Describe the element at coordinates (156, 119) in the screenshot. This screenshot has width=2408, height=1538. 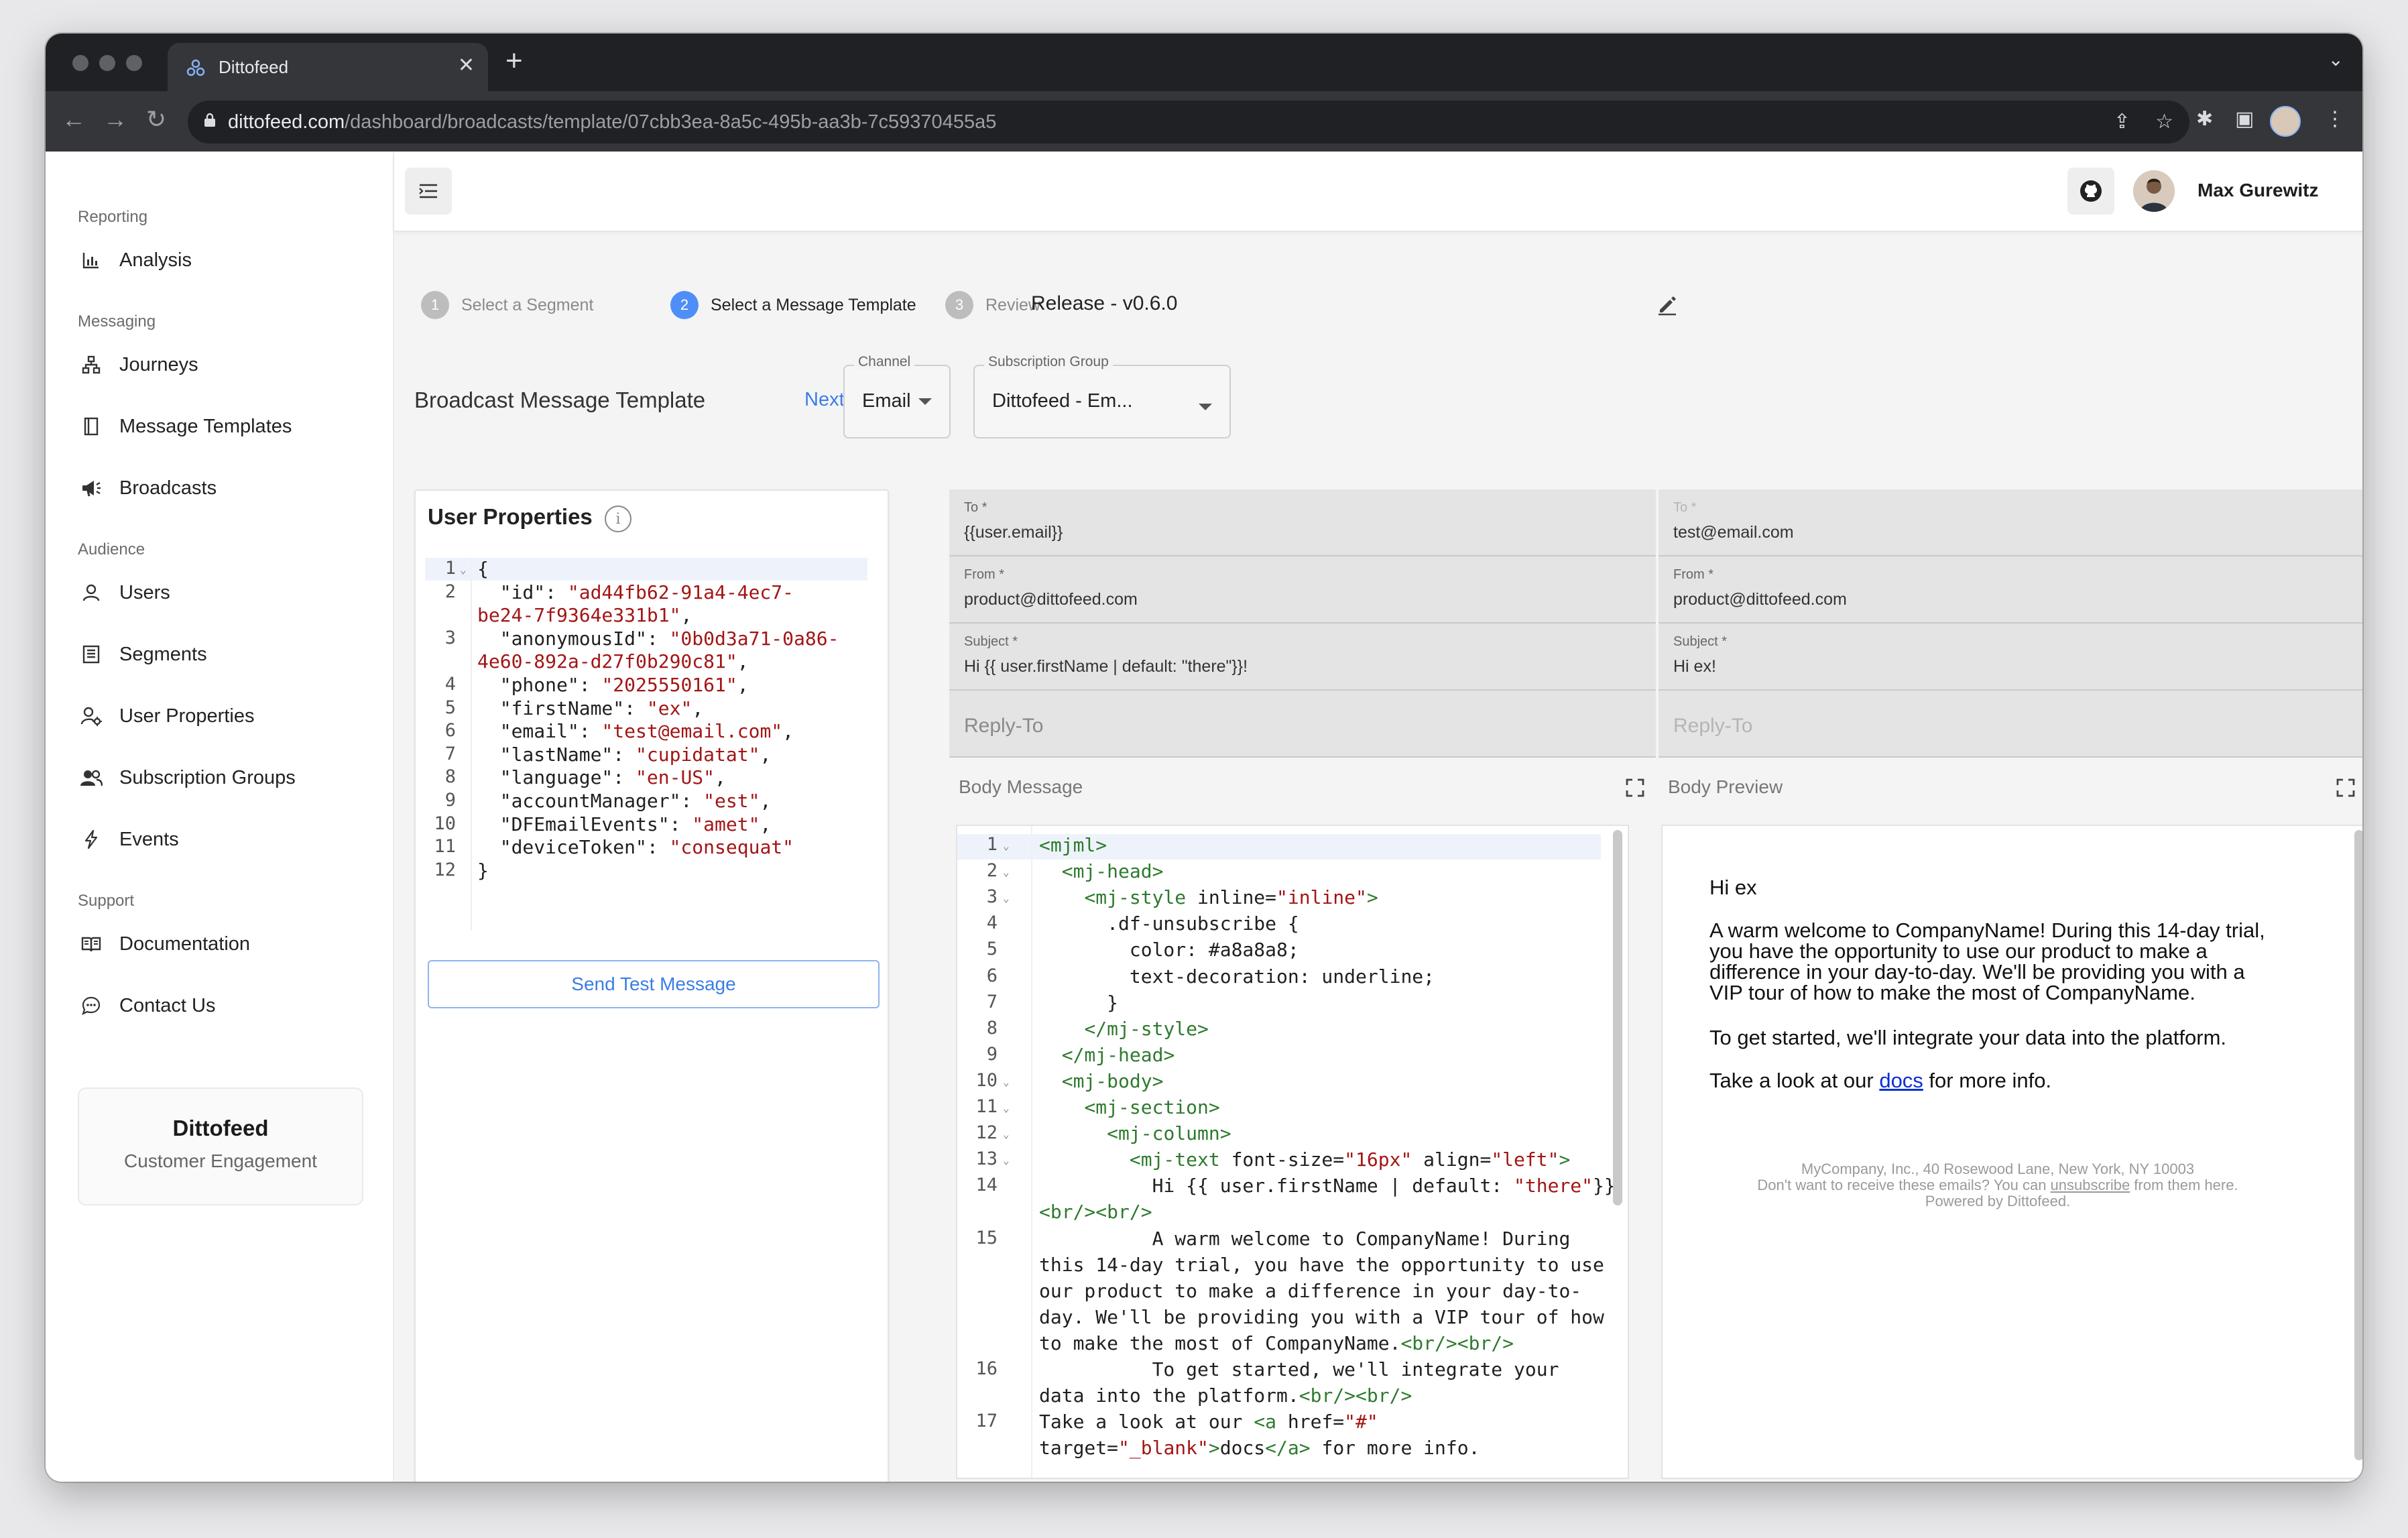
I see `reload-icon: ↻` at that location.